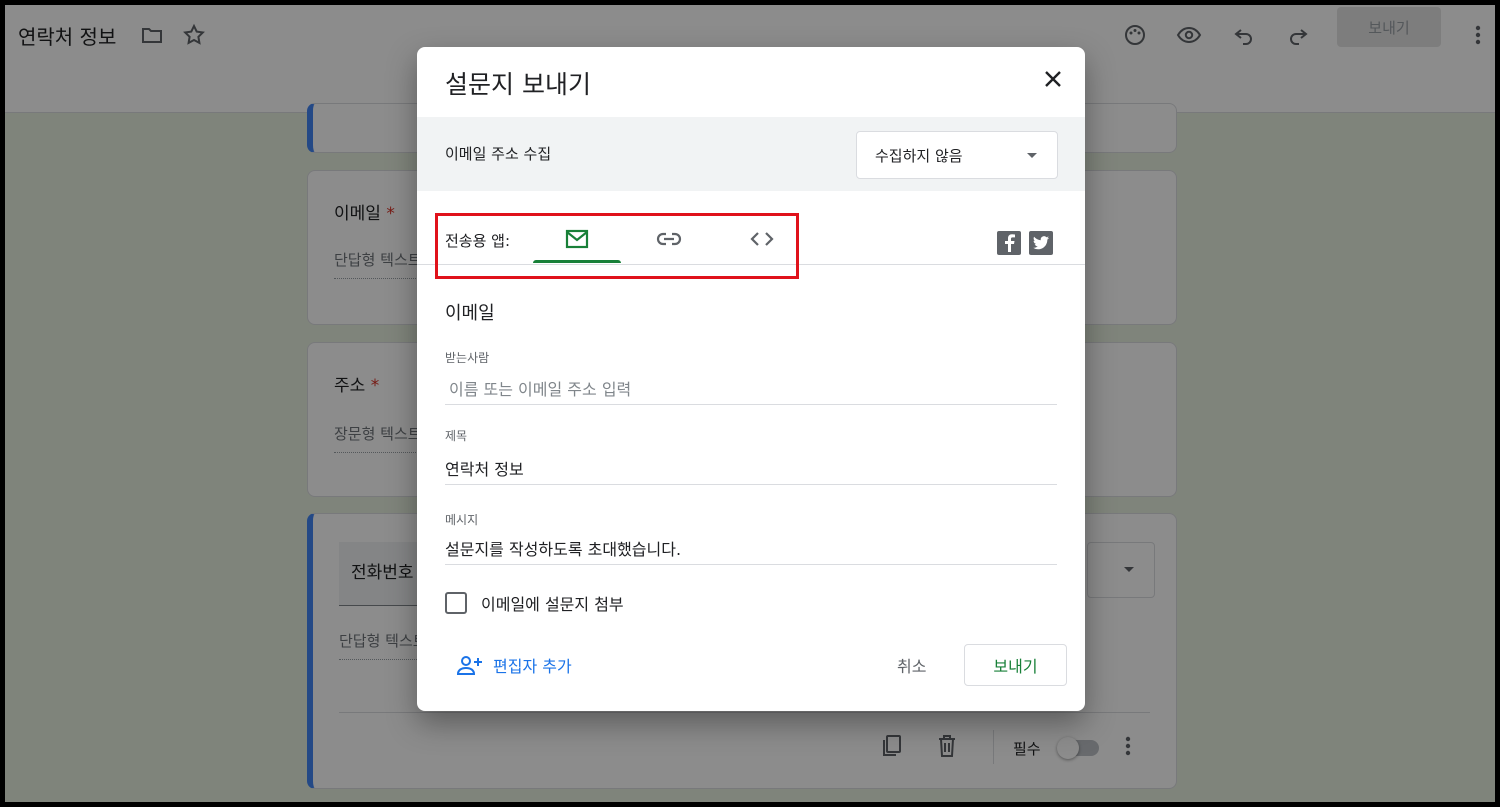 This screenshot has height=807, width=1500. Describe the element at coordinates (462, 520) in the screenshot. I see `message-label: 메시지` at that location.